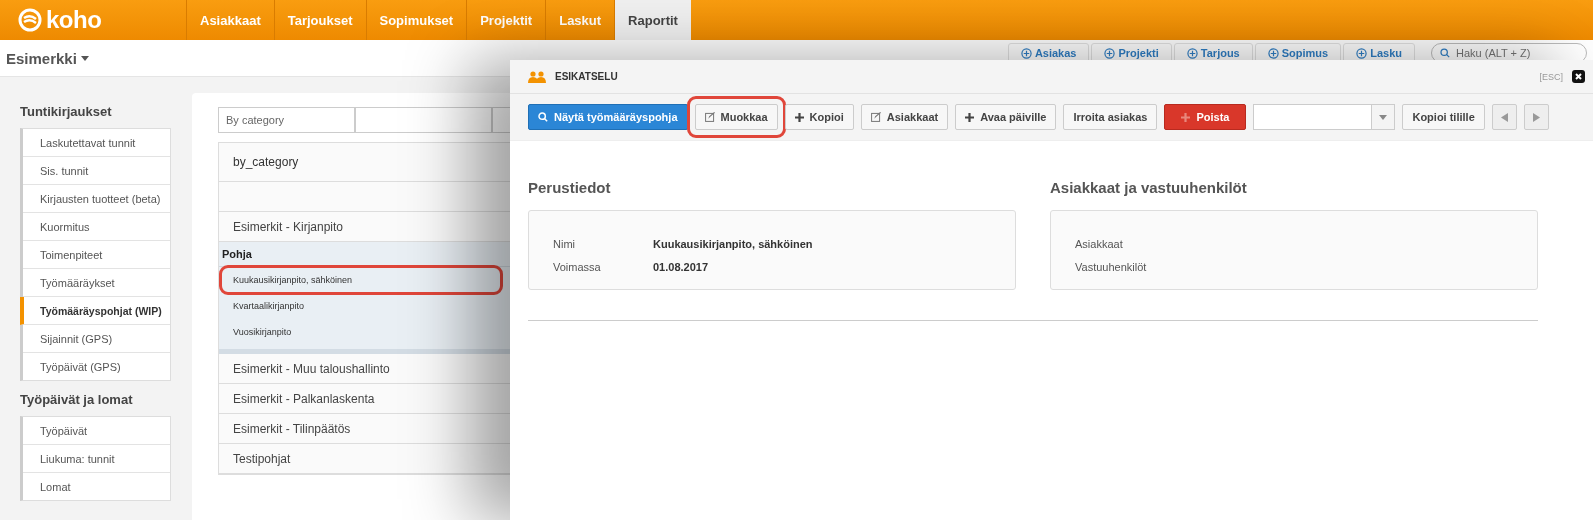 This screenshot has height=520, width=1593. What do you see at coordinates (1578, 76) in the screenshot?
I see `close-icon` at bounding box center [1578, 76].